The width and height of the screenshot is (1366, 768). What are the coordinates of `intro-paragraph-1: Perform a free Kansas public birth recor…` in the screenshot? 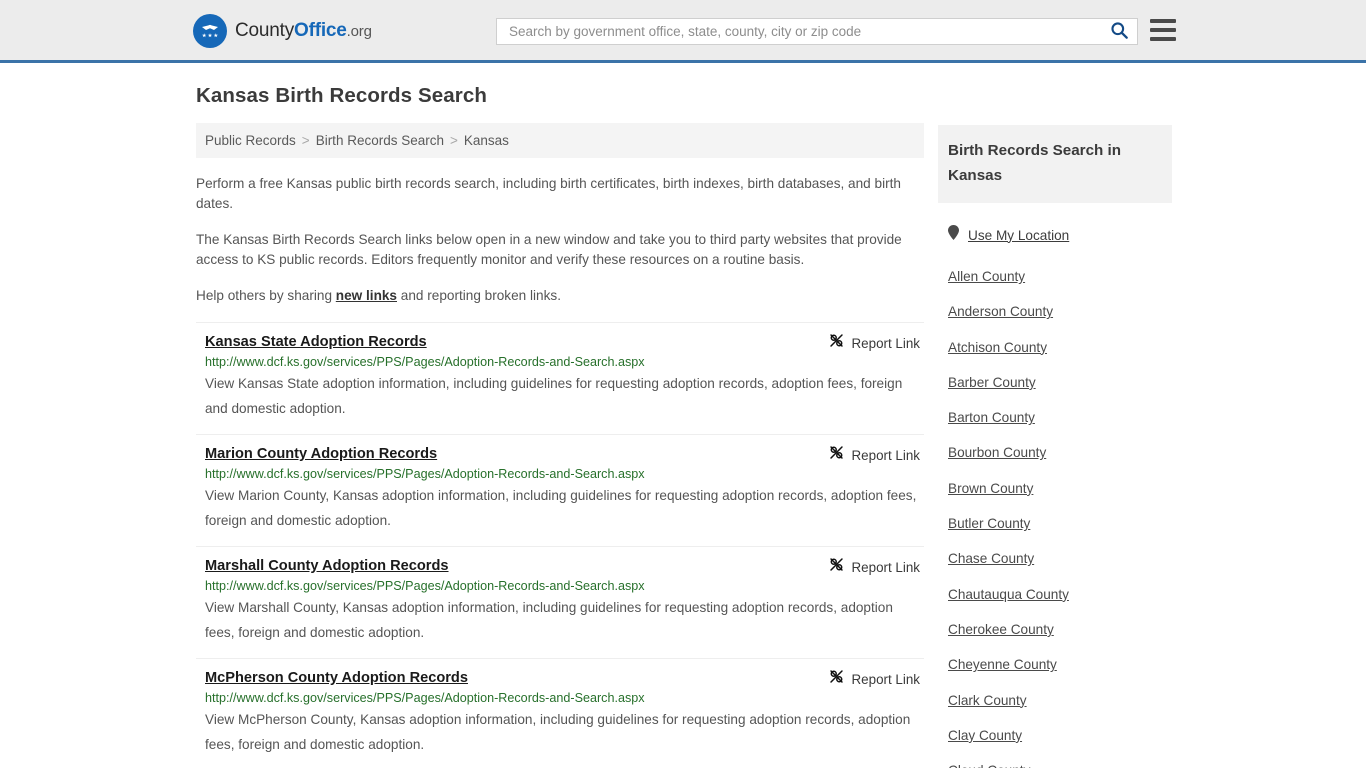 It's located at (548, 193).